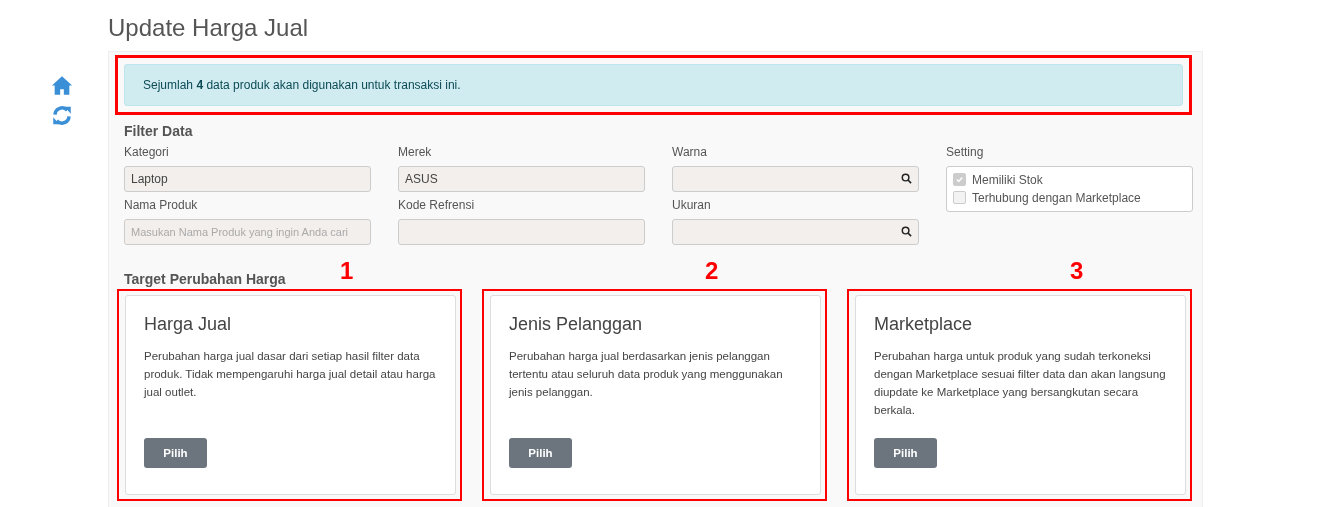 Image resolution: width=1328 pixels, height=507 pixels. What do you see at coordinates (147, 151) in the screenshot?
I see `field-label: Kategori` at bounding box center [147, 151].